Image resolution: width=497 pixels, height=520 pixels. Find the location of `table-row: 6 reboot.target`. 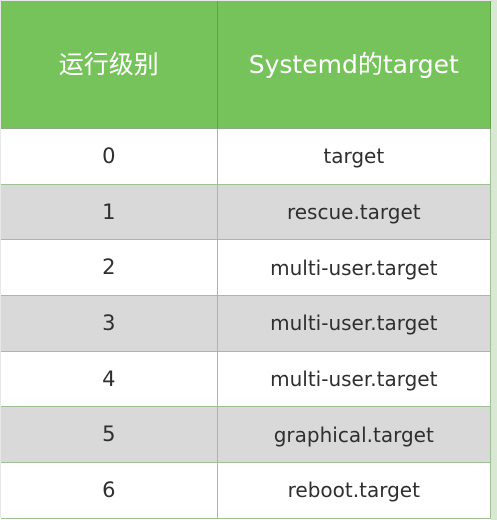

table-row: 6 reboot.target is located at coordinates (246, 491).